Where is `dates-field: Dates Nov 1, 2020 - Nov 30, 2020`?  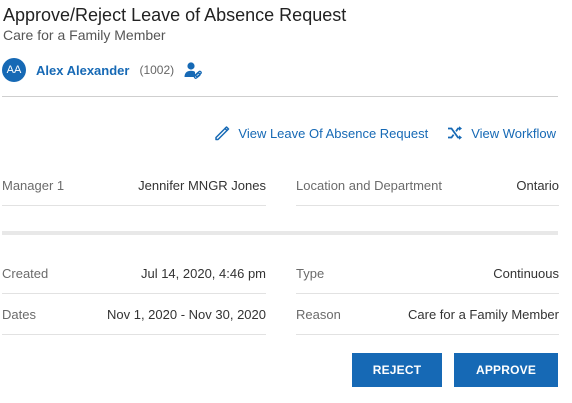 dates-field: Dates Nov 1, 2020 - Nov 30, 2020 is located at coordinates (134, 314).